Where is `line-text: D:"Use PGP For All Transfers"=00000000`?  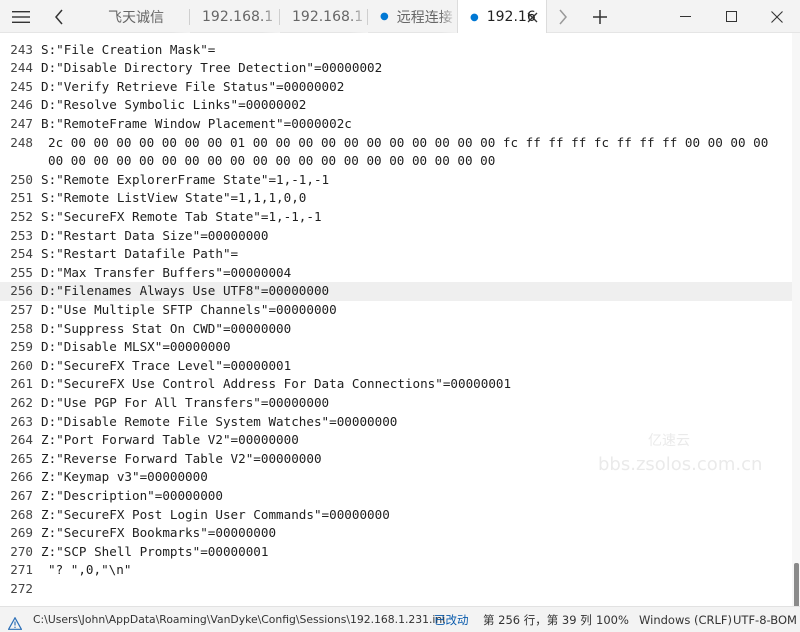
line-text: D:"Use PGP For All Transfers"=00000000 is located at coordinates (185, 402).